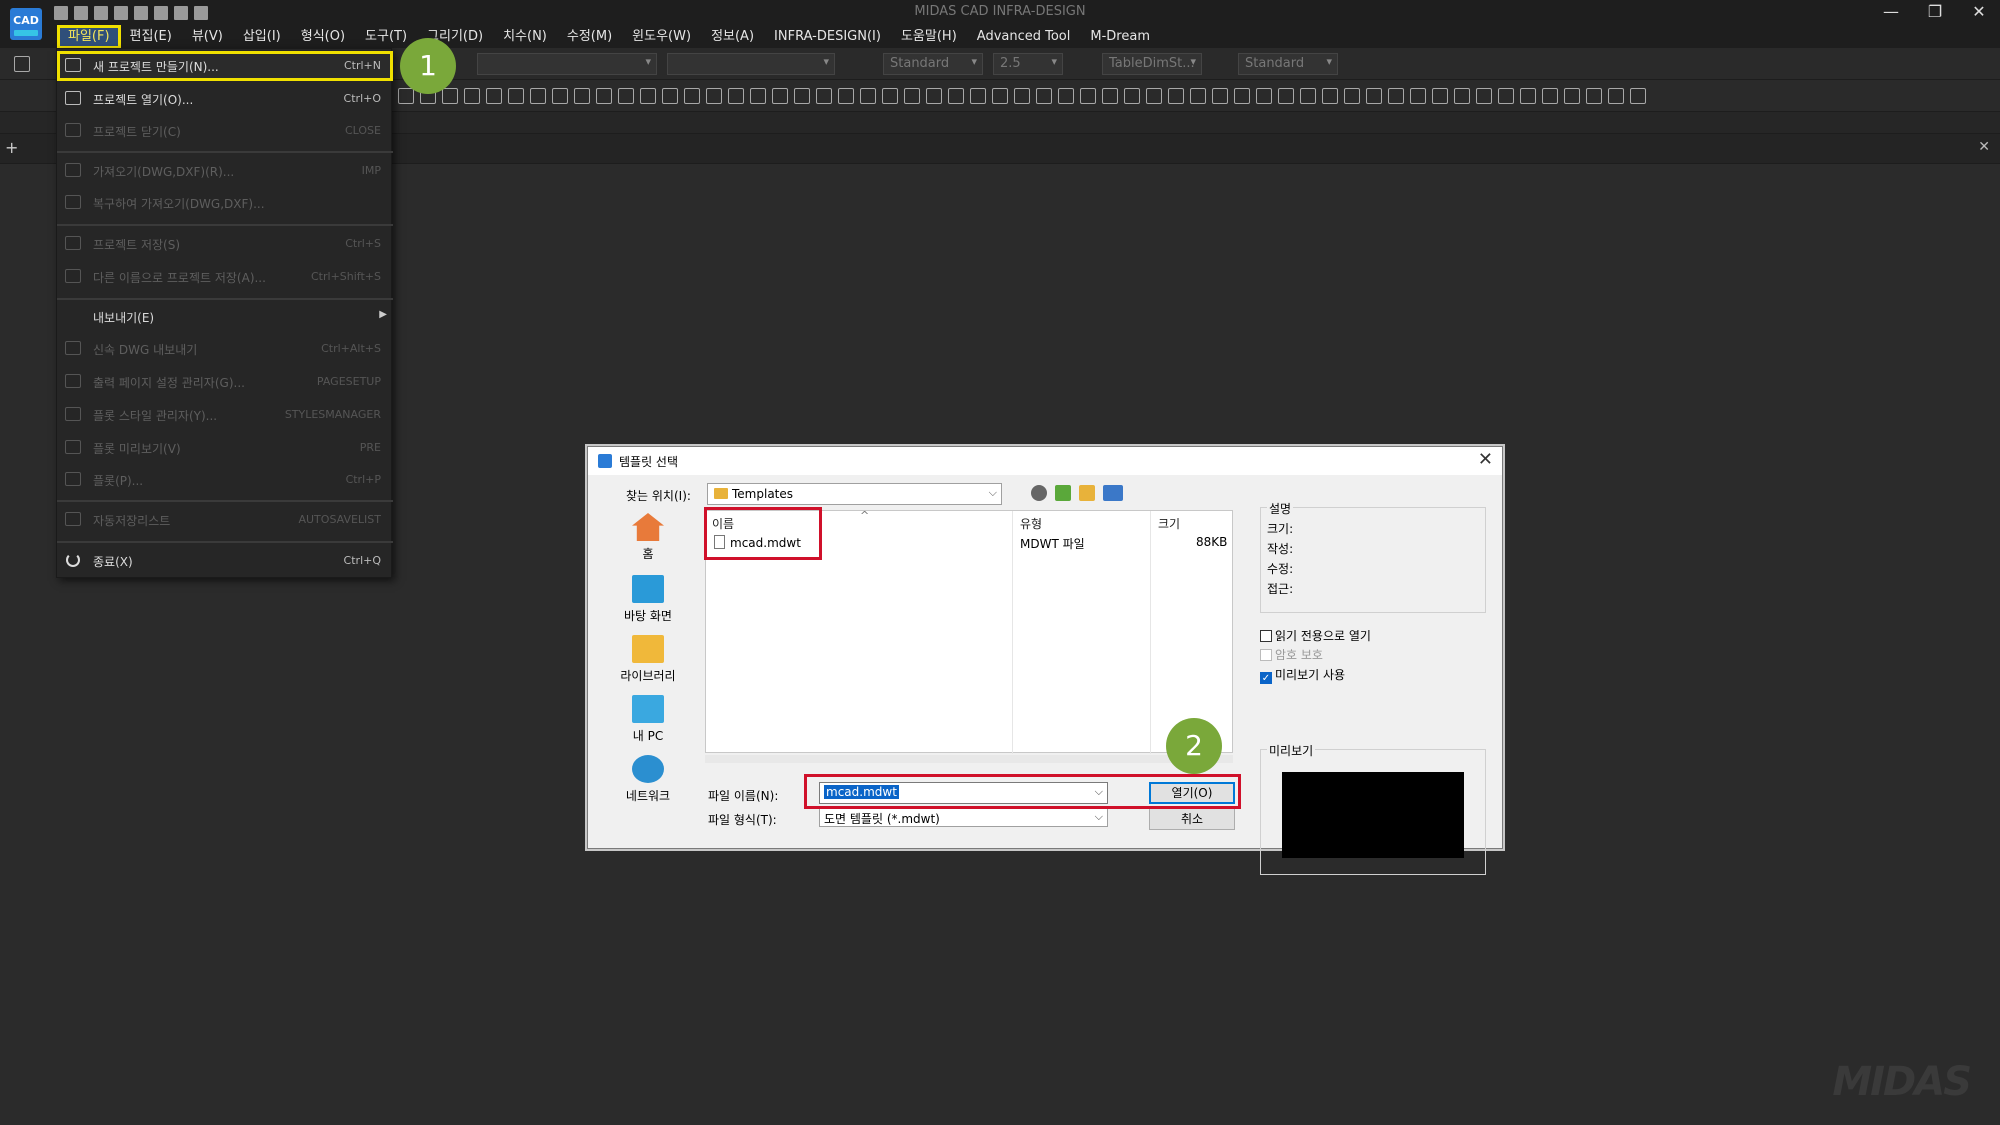  What do you see at coordinates (648, 599) in the screenshot?
I see `place-desktop: 바탕 화면` at bounding box center [648, 599].